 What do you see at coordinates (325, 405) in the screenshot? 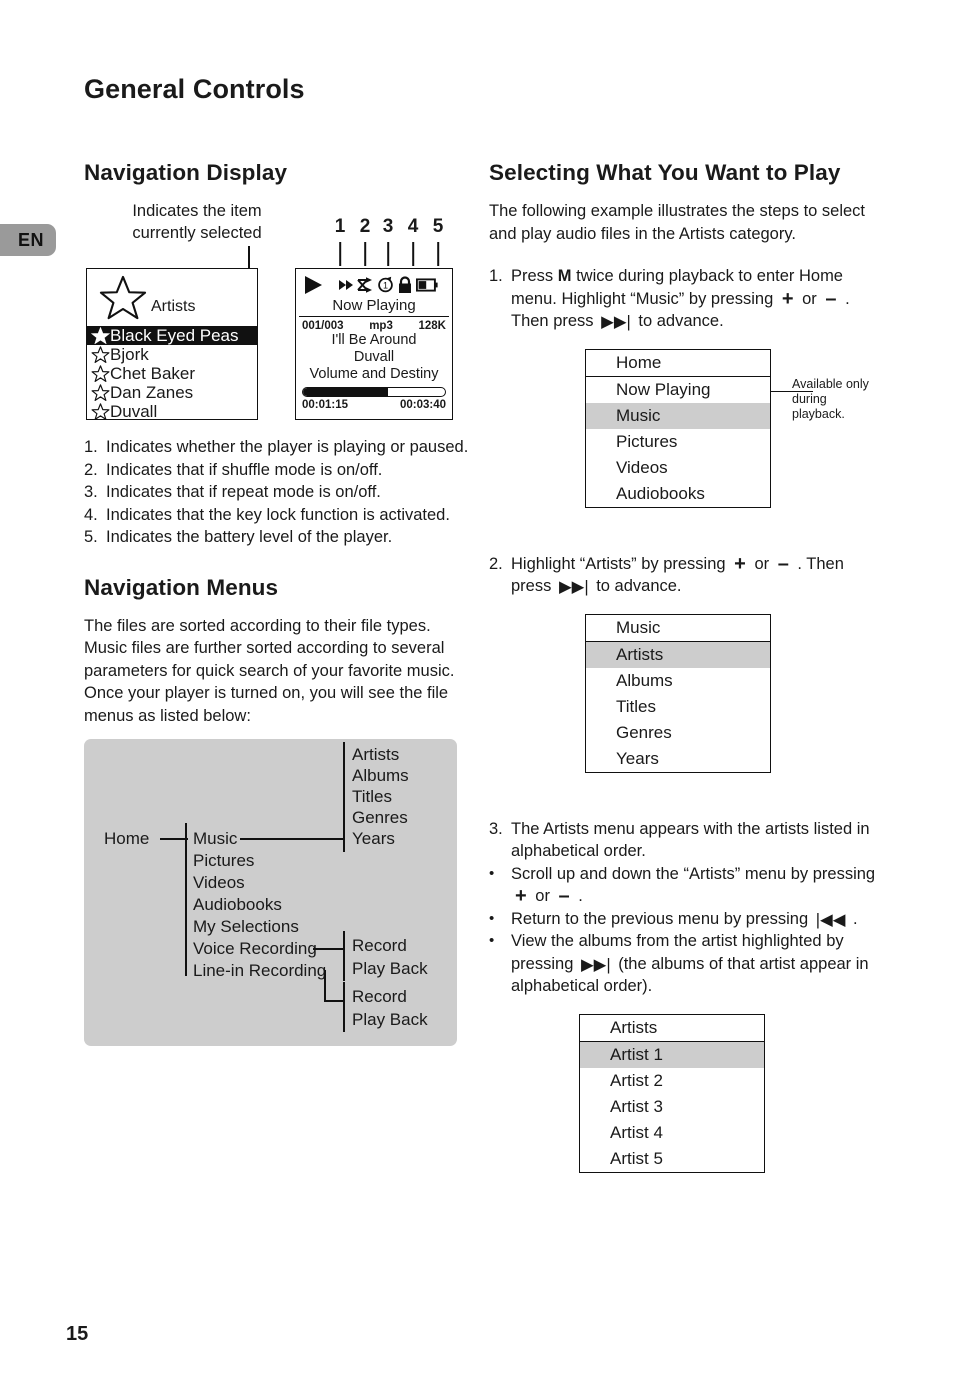
I see `elapsed-time: 00:01:15` at bounding box center [325, 405].